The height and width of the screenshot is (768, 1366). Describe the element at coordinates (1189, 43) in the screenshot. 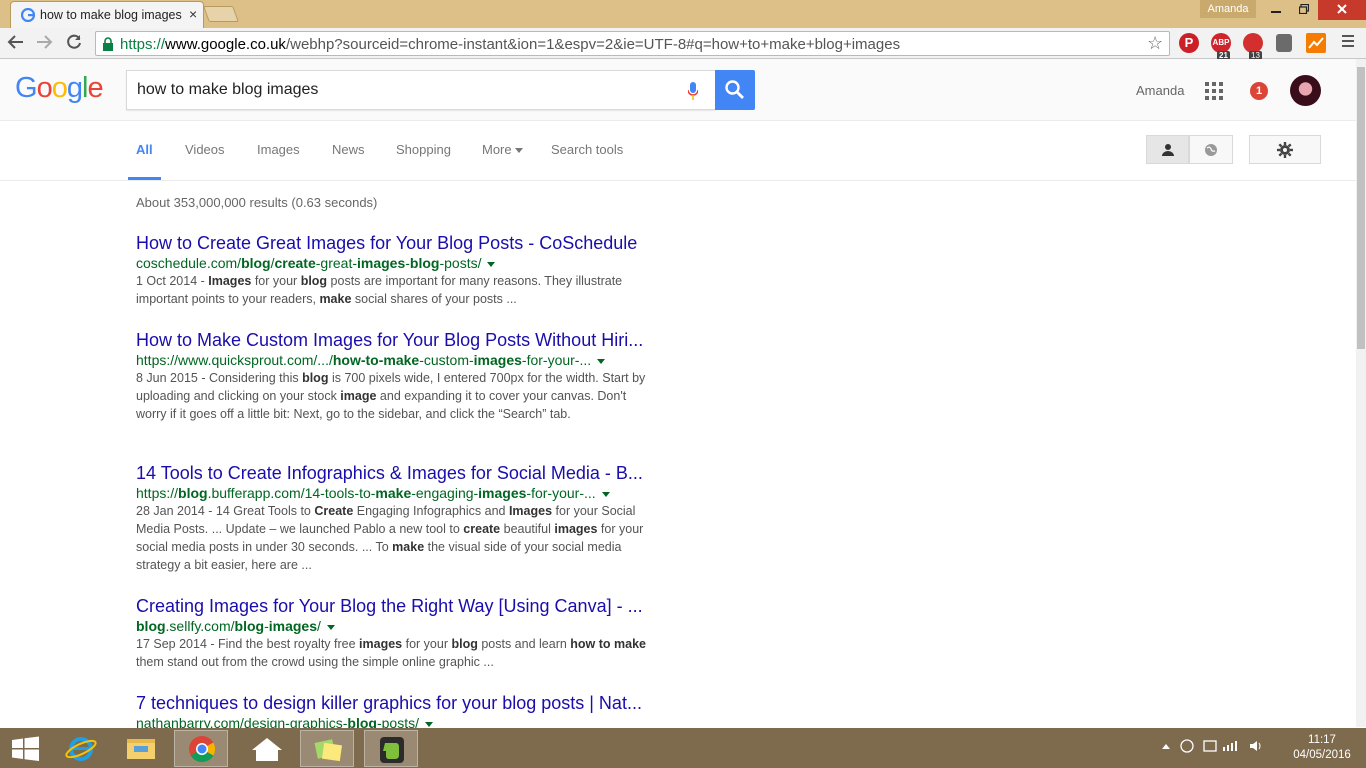

I see `pinterest-extension-icon: P` at that location.